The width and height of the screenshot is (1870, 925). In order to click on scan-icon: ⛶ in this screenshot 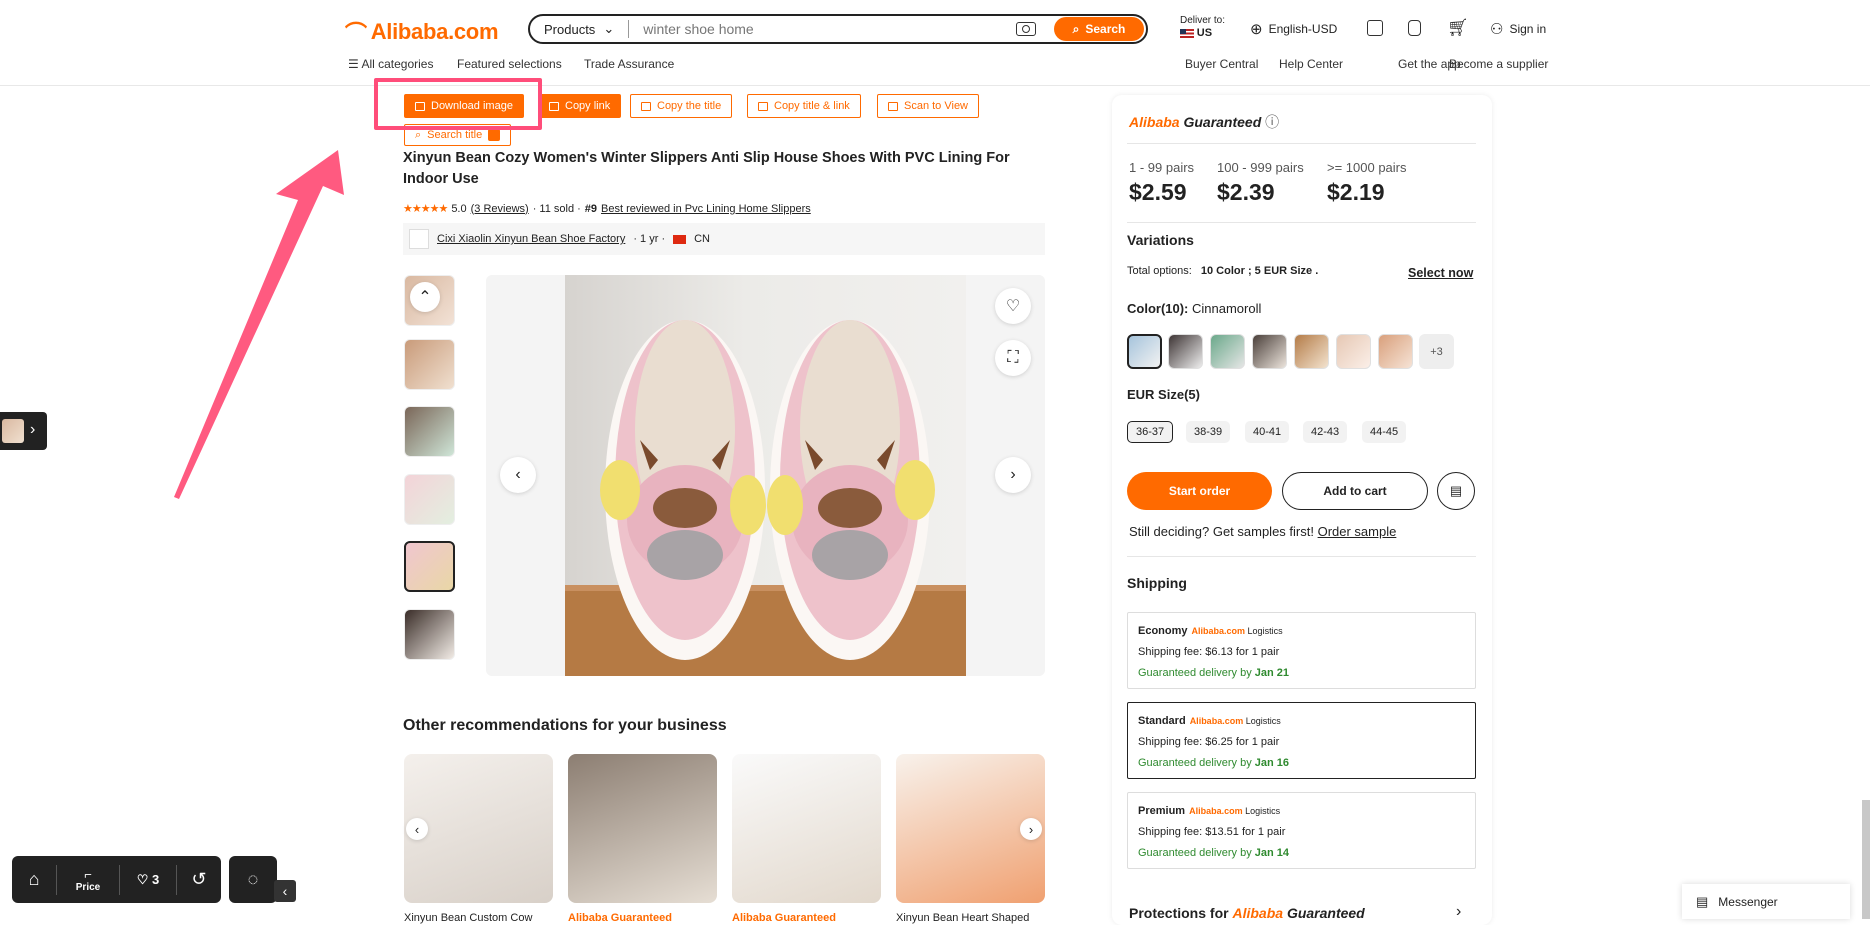, I will do `click(1013, 357)`.